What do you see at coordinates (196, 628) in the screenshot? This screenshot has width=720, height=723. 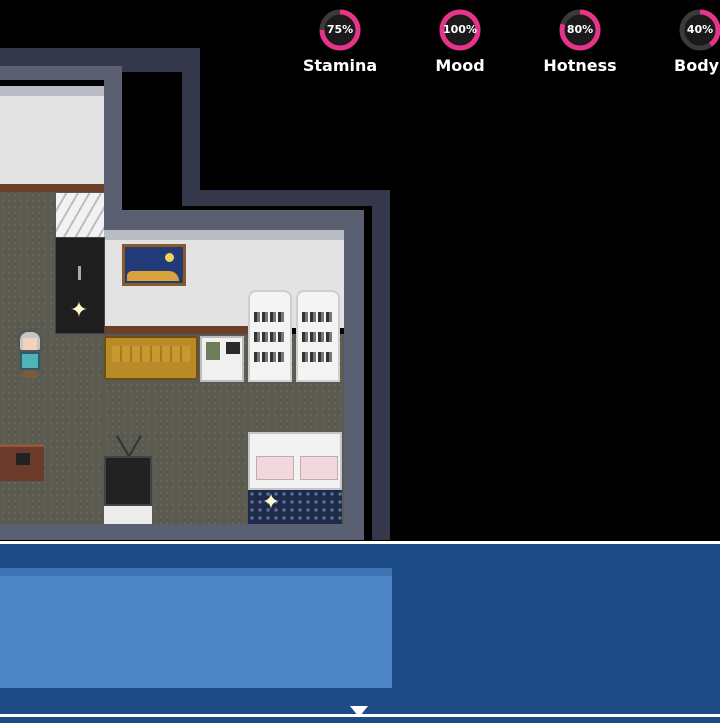 I see `message-panel` at bounding box center [196, 628].